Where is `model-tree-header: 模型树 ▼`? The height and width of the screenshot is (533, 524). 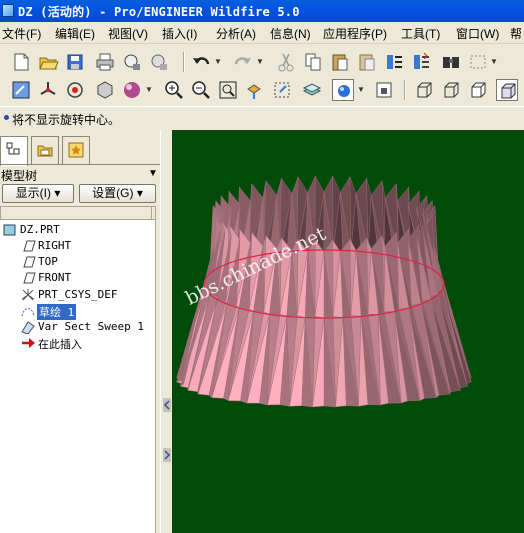 model-tree-header: 模型树 ▼ is located at coordinates (80, 175).